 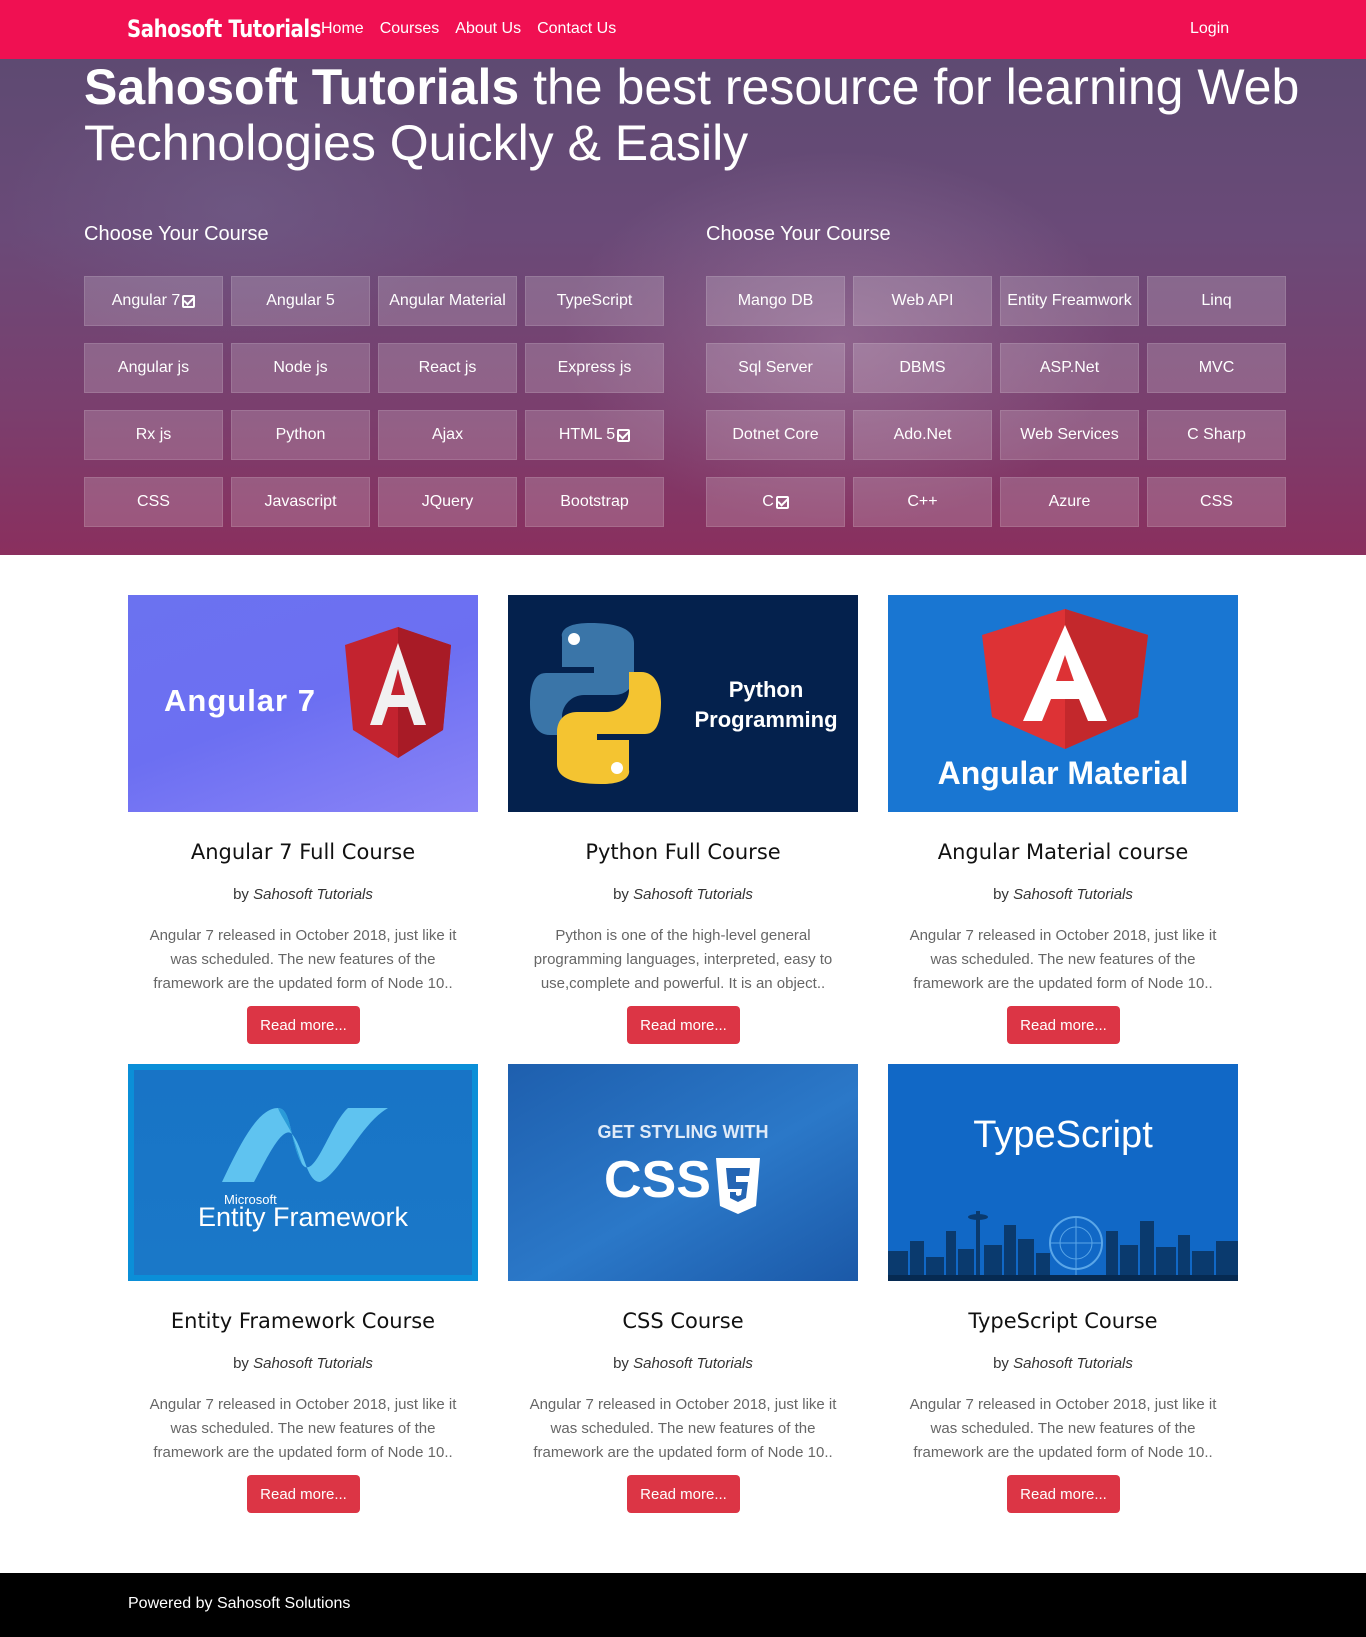 What do you see at coordinates (594, 368) in the screenshot?
I see `course-button-express-js: Express js` at bounding box center [594, 368].